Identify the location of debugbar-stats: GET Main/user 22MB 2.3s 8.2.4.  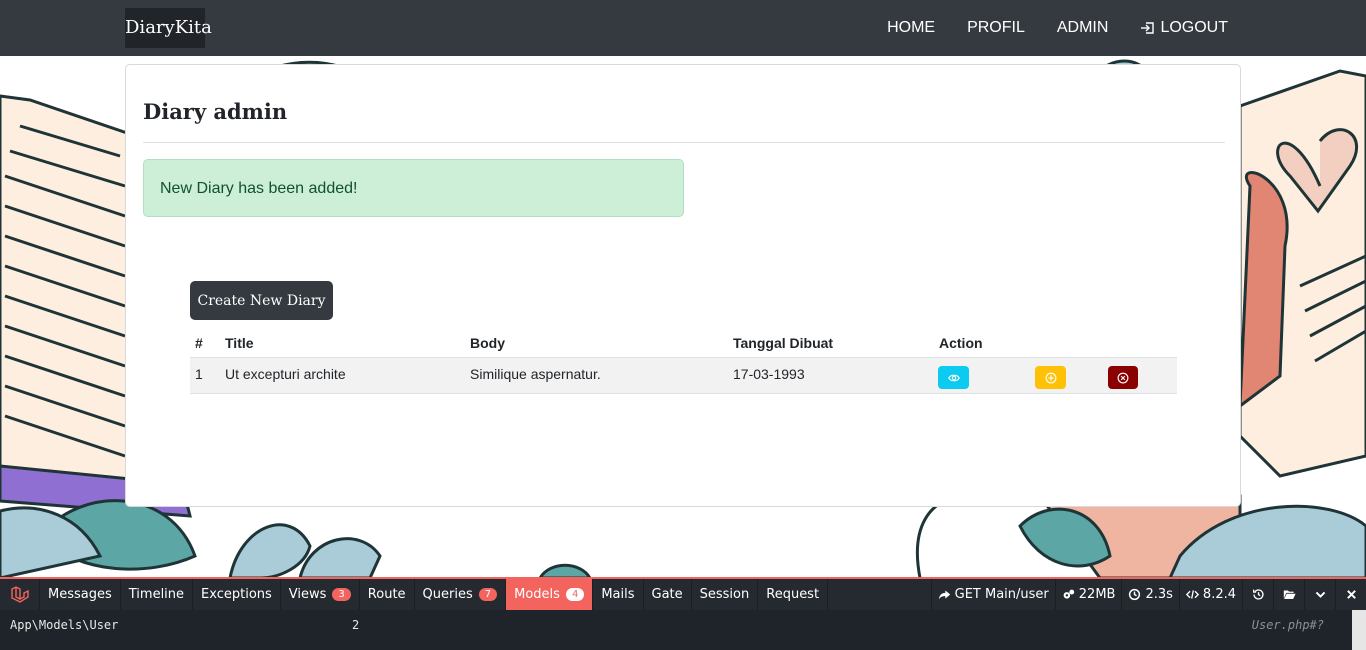
(1148, 594).